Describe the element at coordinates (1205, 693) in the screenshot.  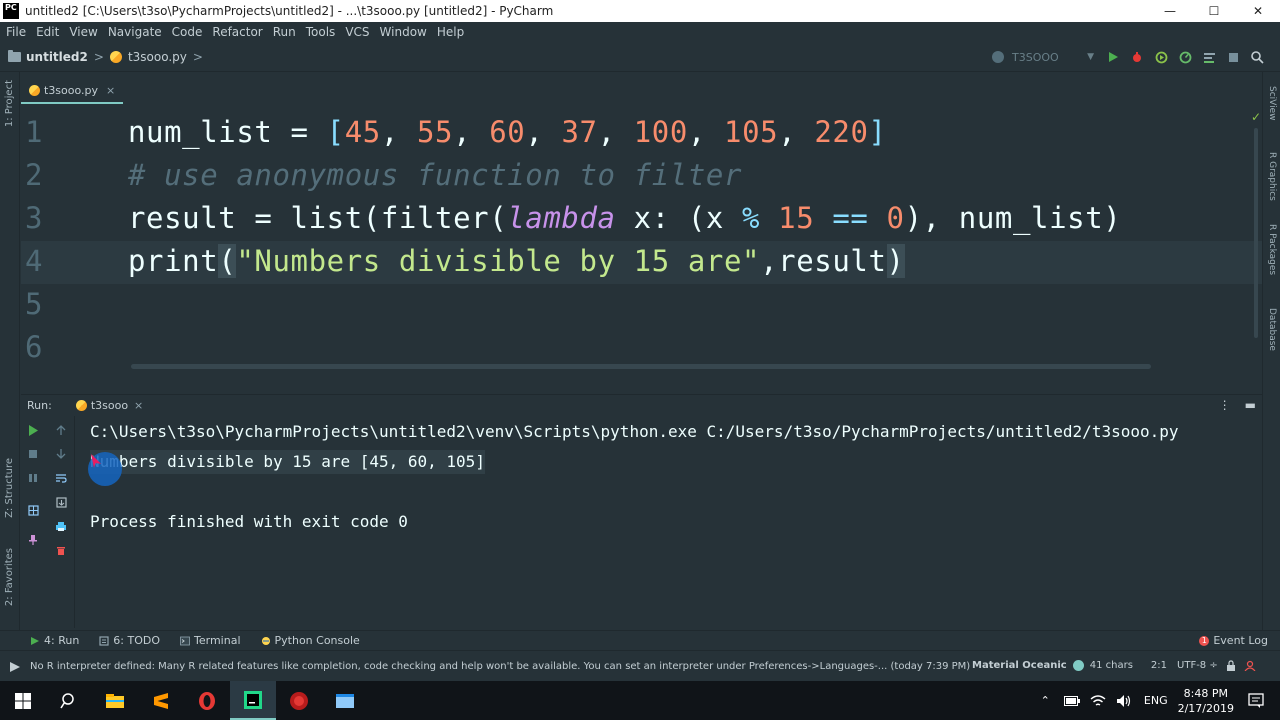
I see `clock-time: 8:48 PM` at that location.